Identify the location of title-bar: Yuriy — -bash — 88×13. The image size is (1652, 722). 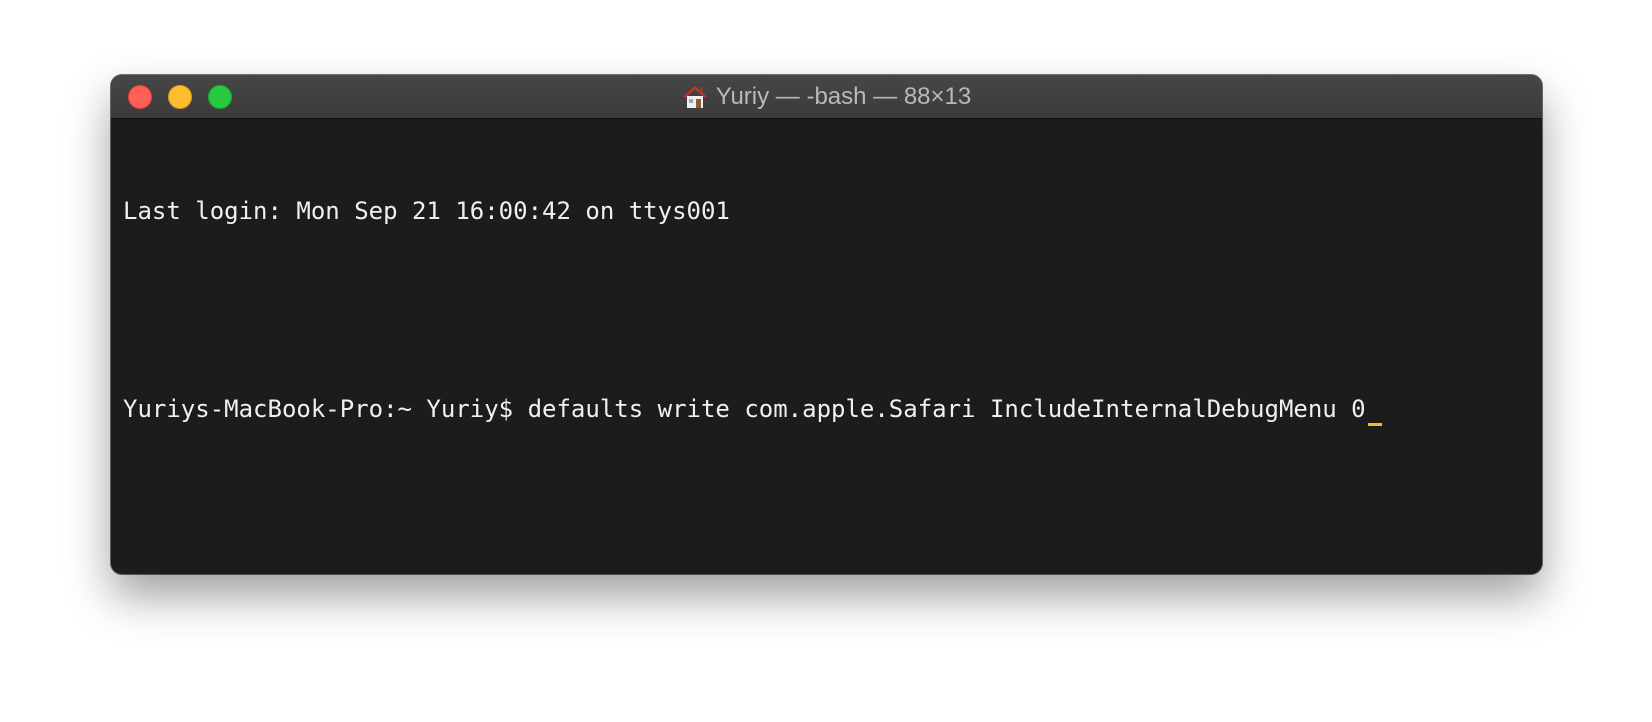
(826, 97).